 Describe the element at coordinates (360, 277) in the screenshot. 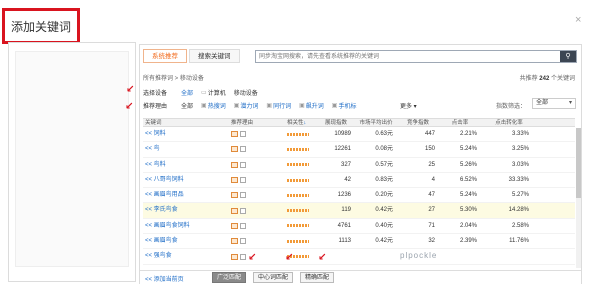

I see `table-footer: << 添加当前页 广泛匹配 中心词匹配 精确匹配` at that location.